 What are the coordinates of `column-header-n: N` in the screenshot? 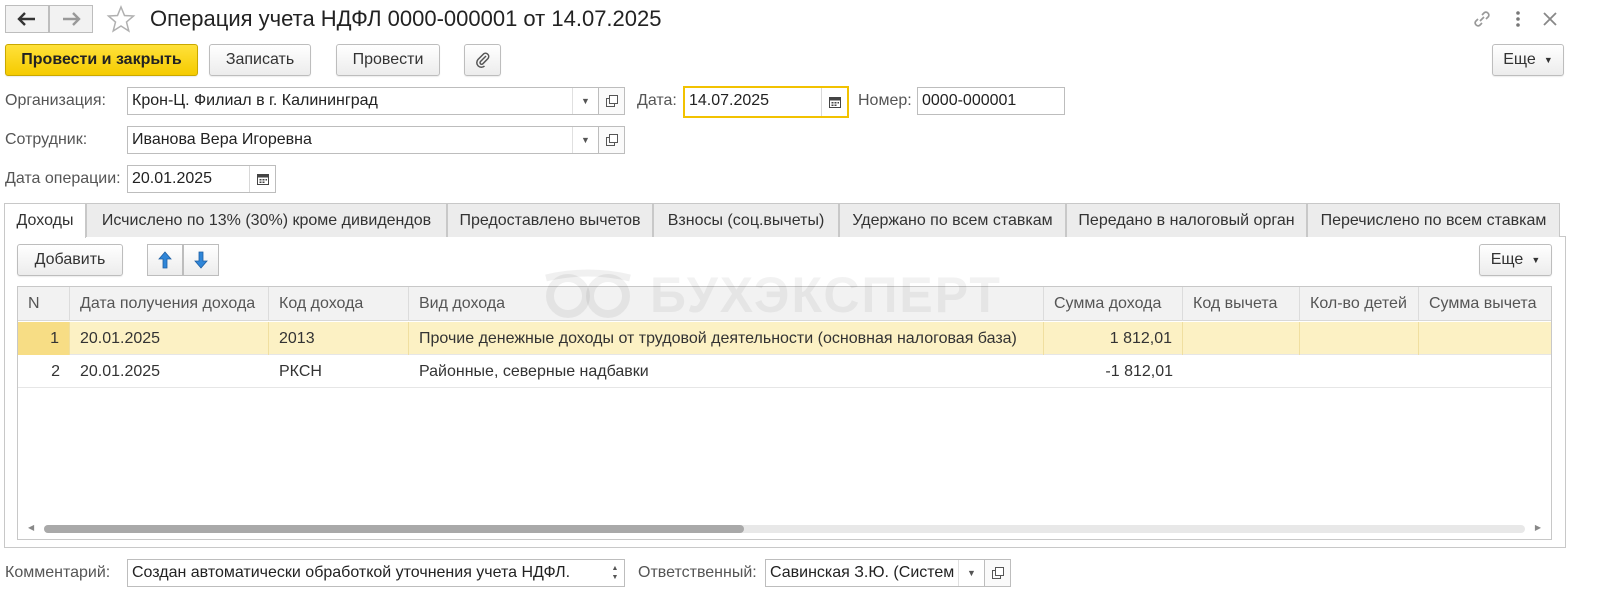 It's located at (44, 304).